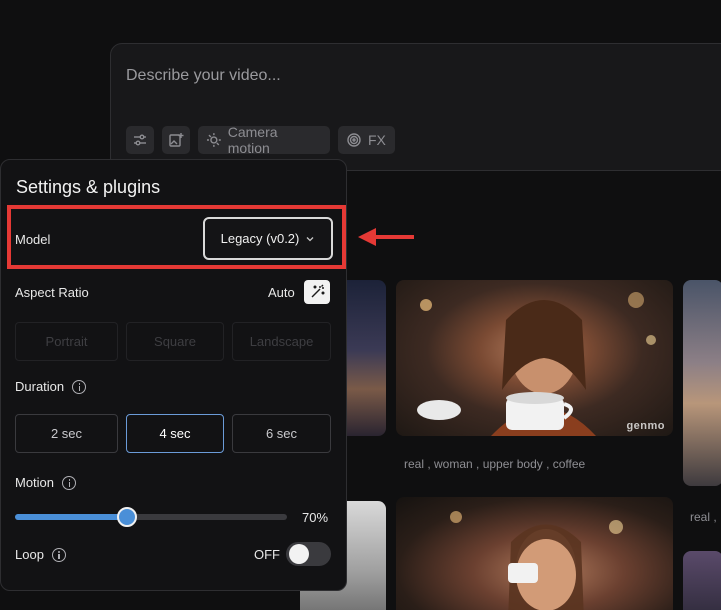 This screenshot has width=721, height=610. I want to click on gallery-thumb-right-bottom, so click(702, 580).